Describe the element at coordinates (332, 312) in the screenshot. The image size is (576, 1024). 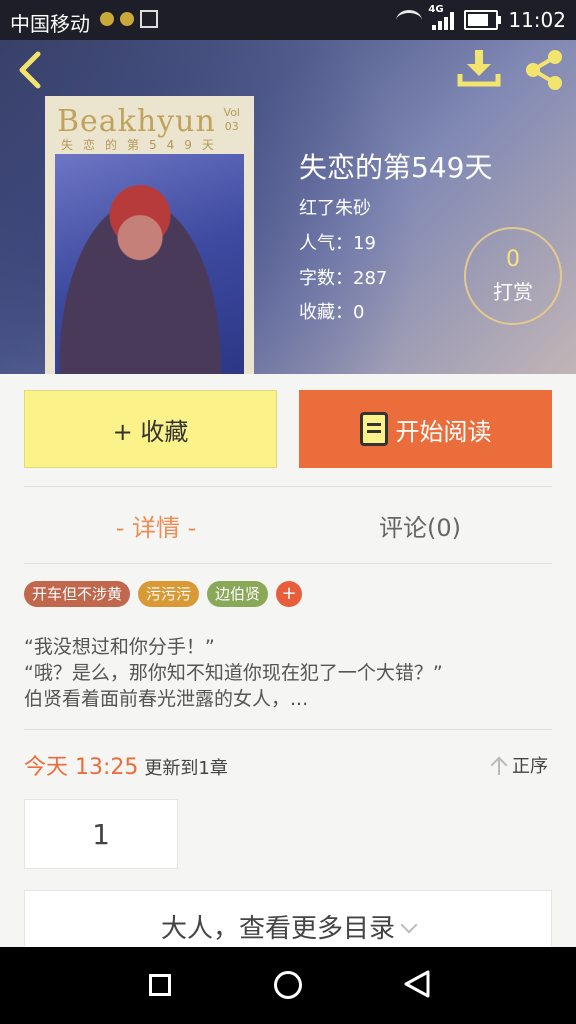
I see `favorites-stat: 收藏：0` at that location.